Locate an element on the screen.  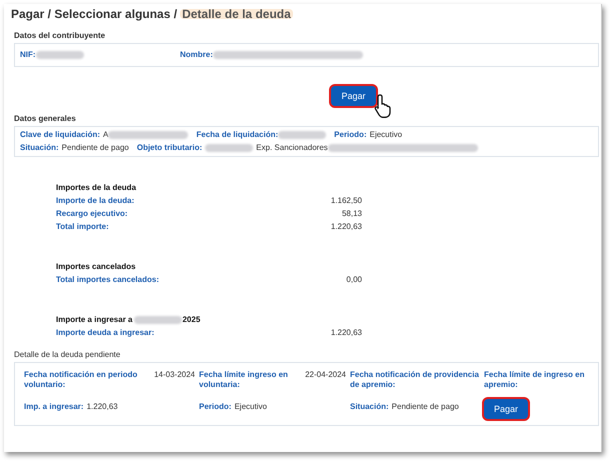
field-label: Imp. a ingresar: is located at coordinates (54, 407).